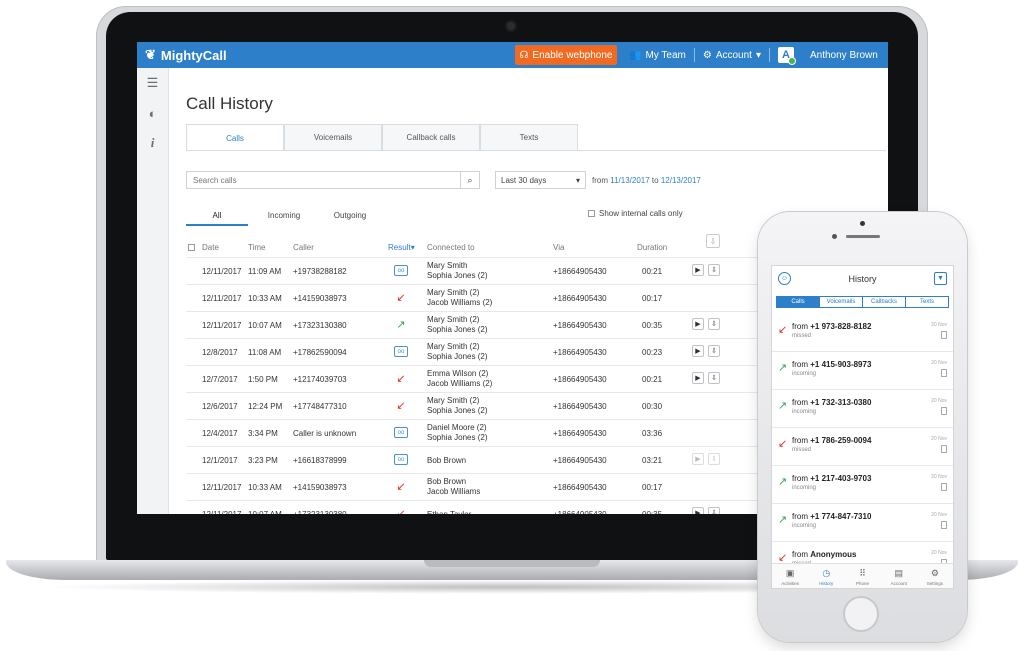  Describe the element at coordinates (265, 406) in the screenshot. I see `cell-time: 12:24 PM` at that location.